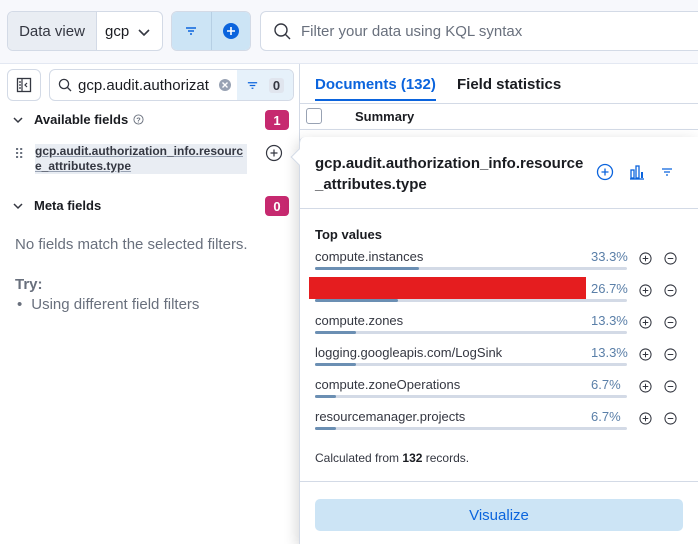 The image size is (698, 544). I want to click on top-value-row: compute.zoneOperations 6.7%, so click(500, 392).